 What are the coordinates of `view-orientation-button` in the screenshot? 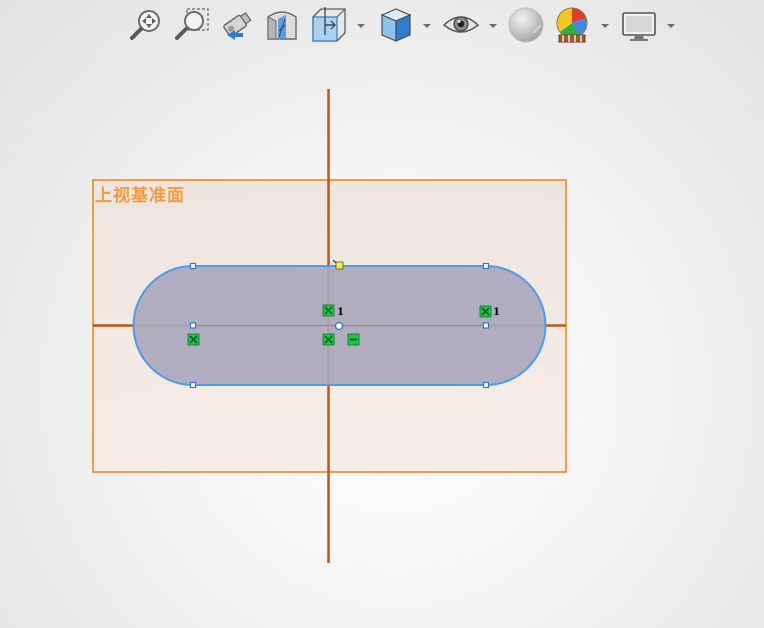 It's located at (328, 25).